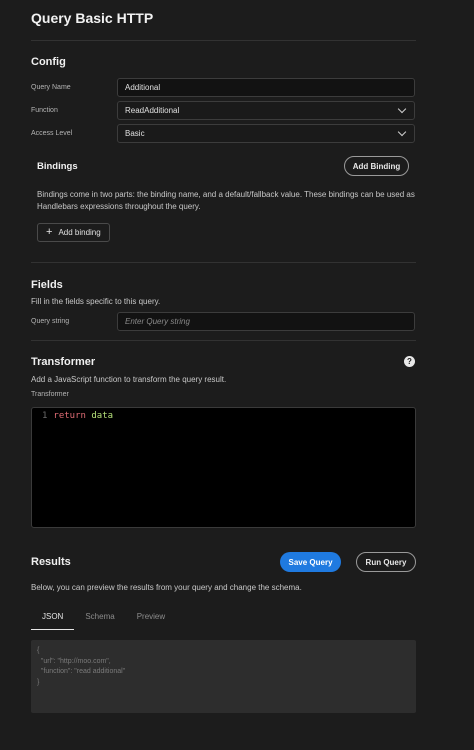  Describe the element at coordinates (266, 133) in the screenshot. I see `access-level-select: Basic` at that location.